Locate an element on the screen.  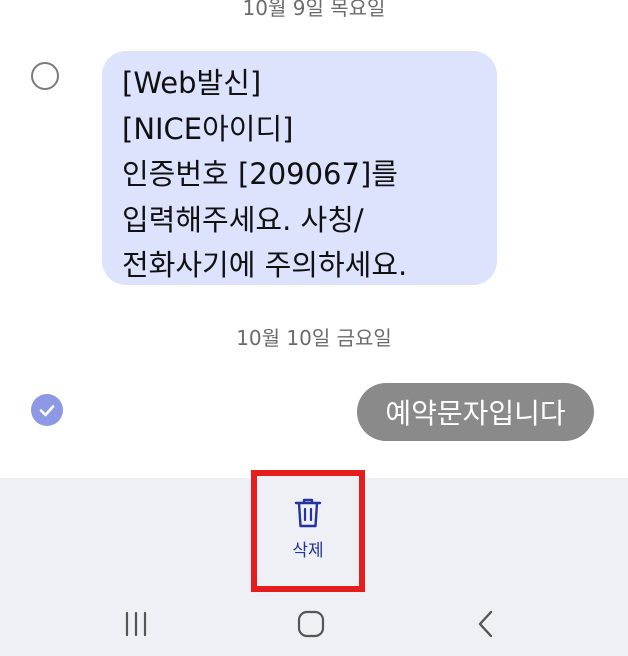
home-icon is located at coordinates (311, 624).